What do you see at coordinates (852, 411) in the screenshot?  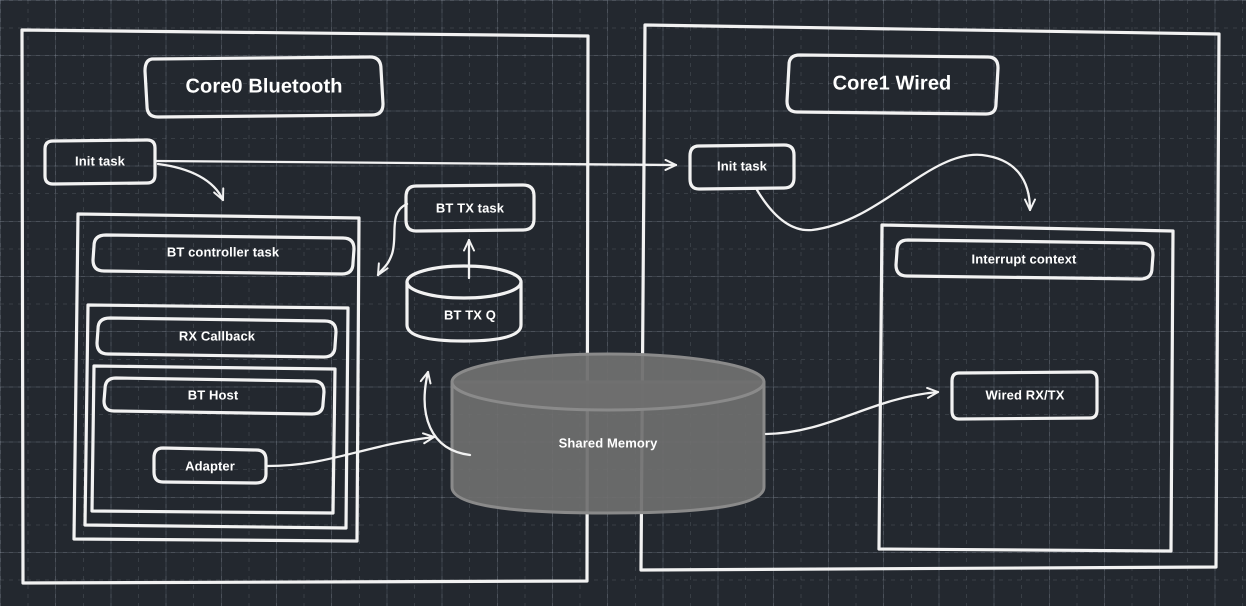 I see `edge-shared-memory-to-wired-rx-tx` at bounding box center [852, 411].